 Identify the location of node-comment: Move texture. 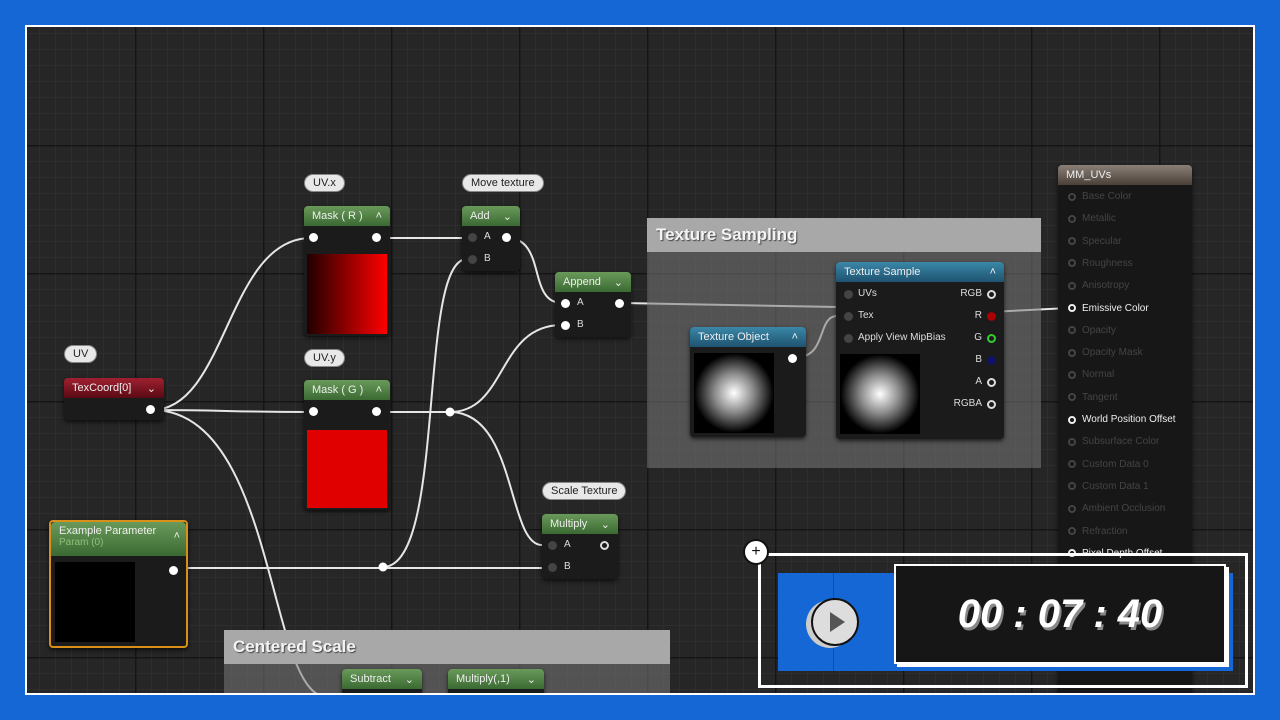
(503, 183).